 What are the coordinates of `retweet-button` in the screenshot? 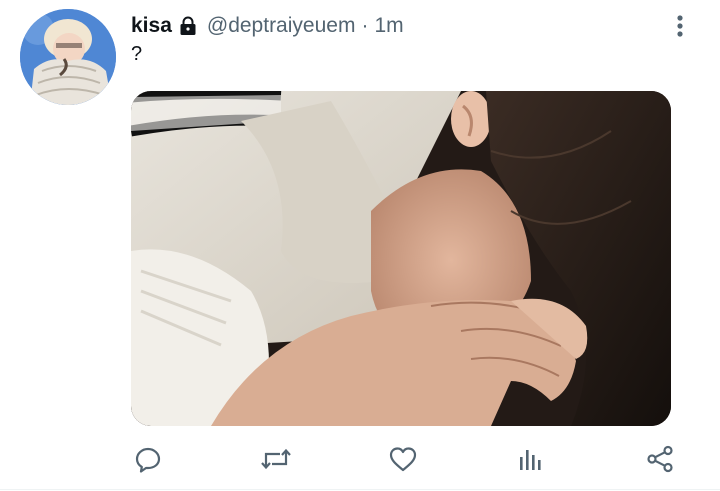 It's located at (276, 459).